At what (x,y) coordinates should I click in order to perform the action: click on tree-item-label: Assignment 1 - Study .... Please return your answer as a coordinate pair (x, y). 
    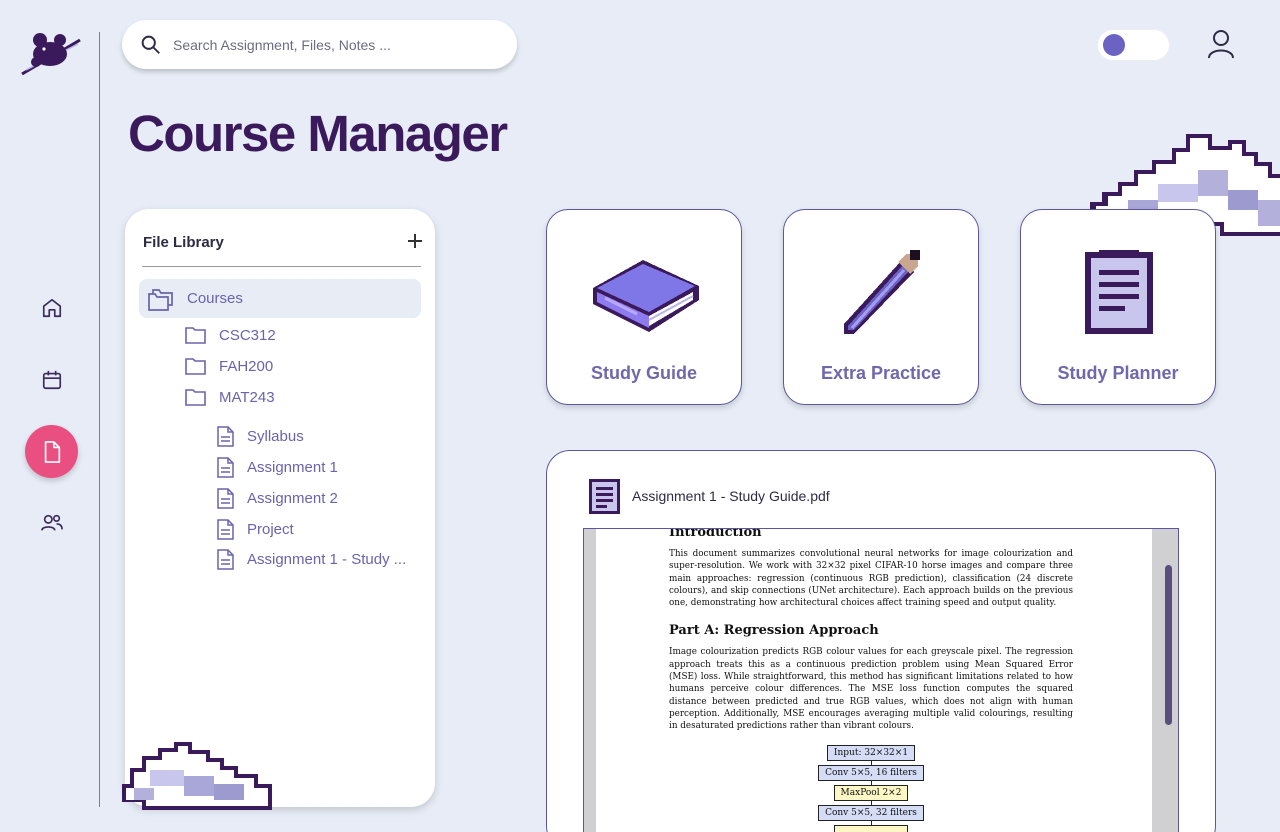
    Looking at the image, I should click on (327, 559).